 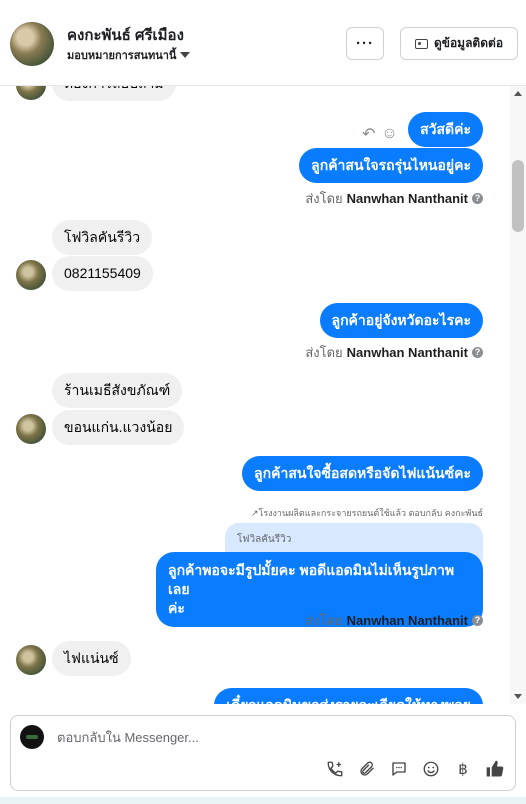 What do you see at coordinates (380, 134) in the screenshot?
I see `message-actions: ↶ ☺` at bounding box center [380, 134].